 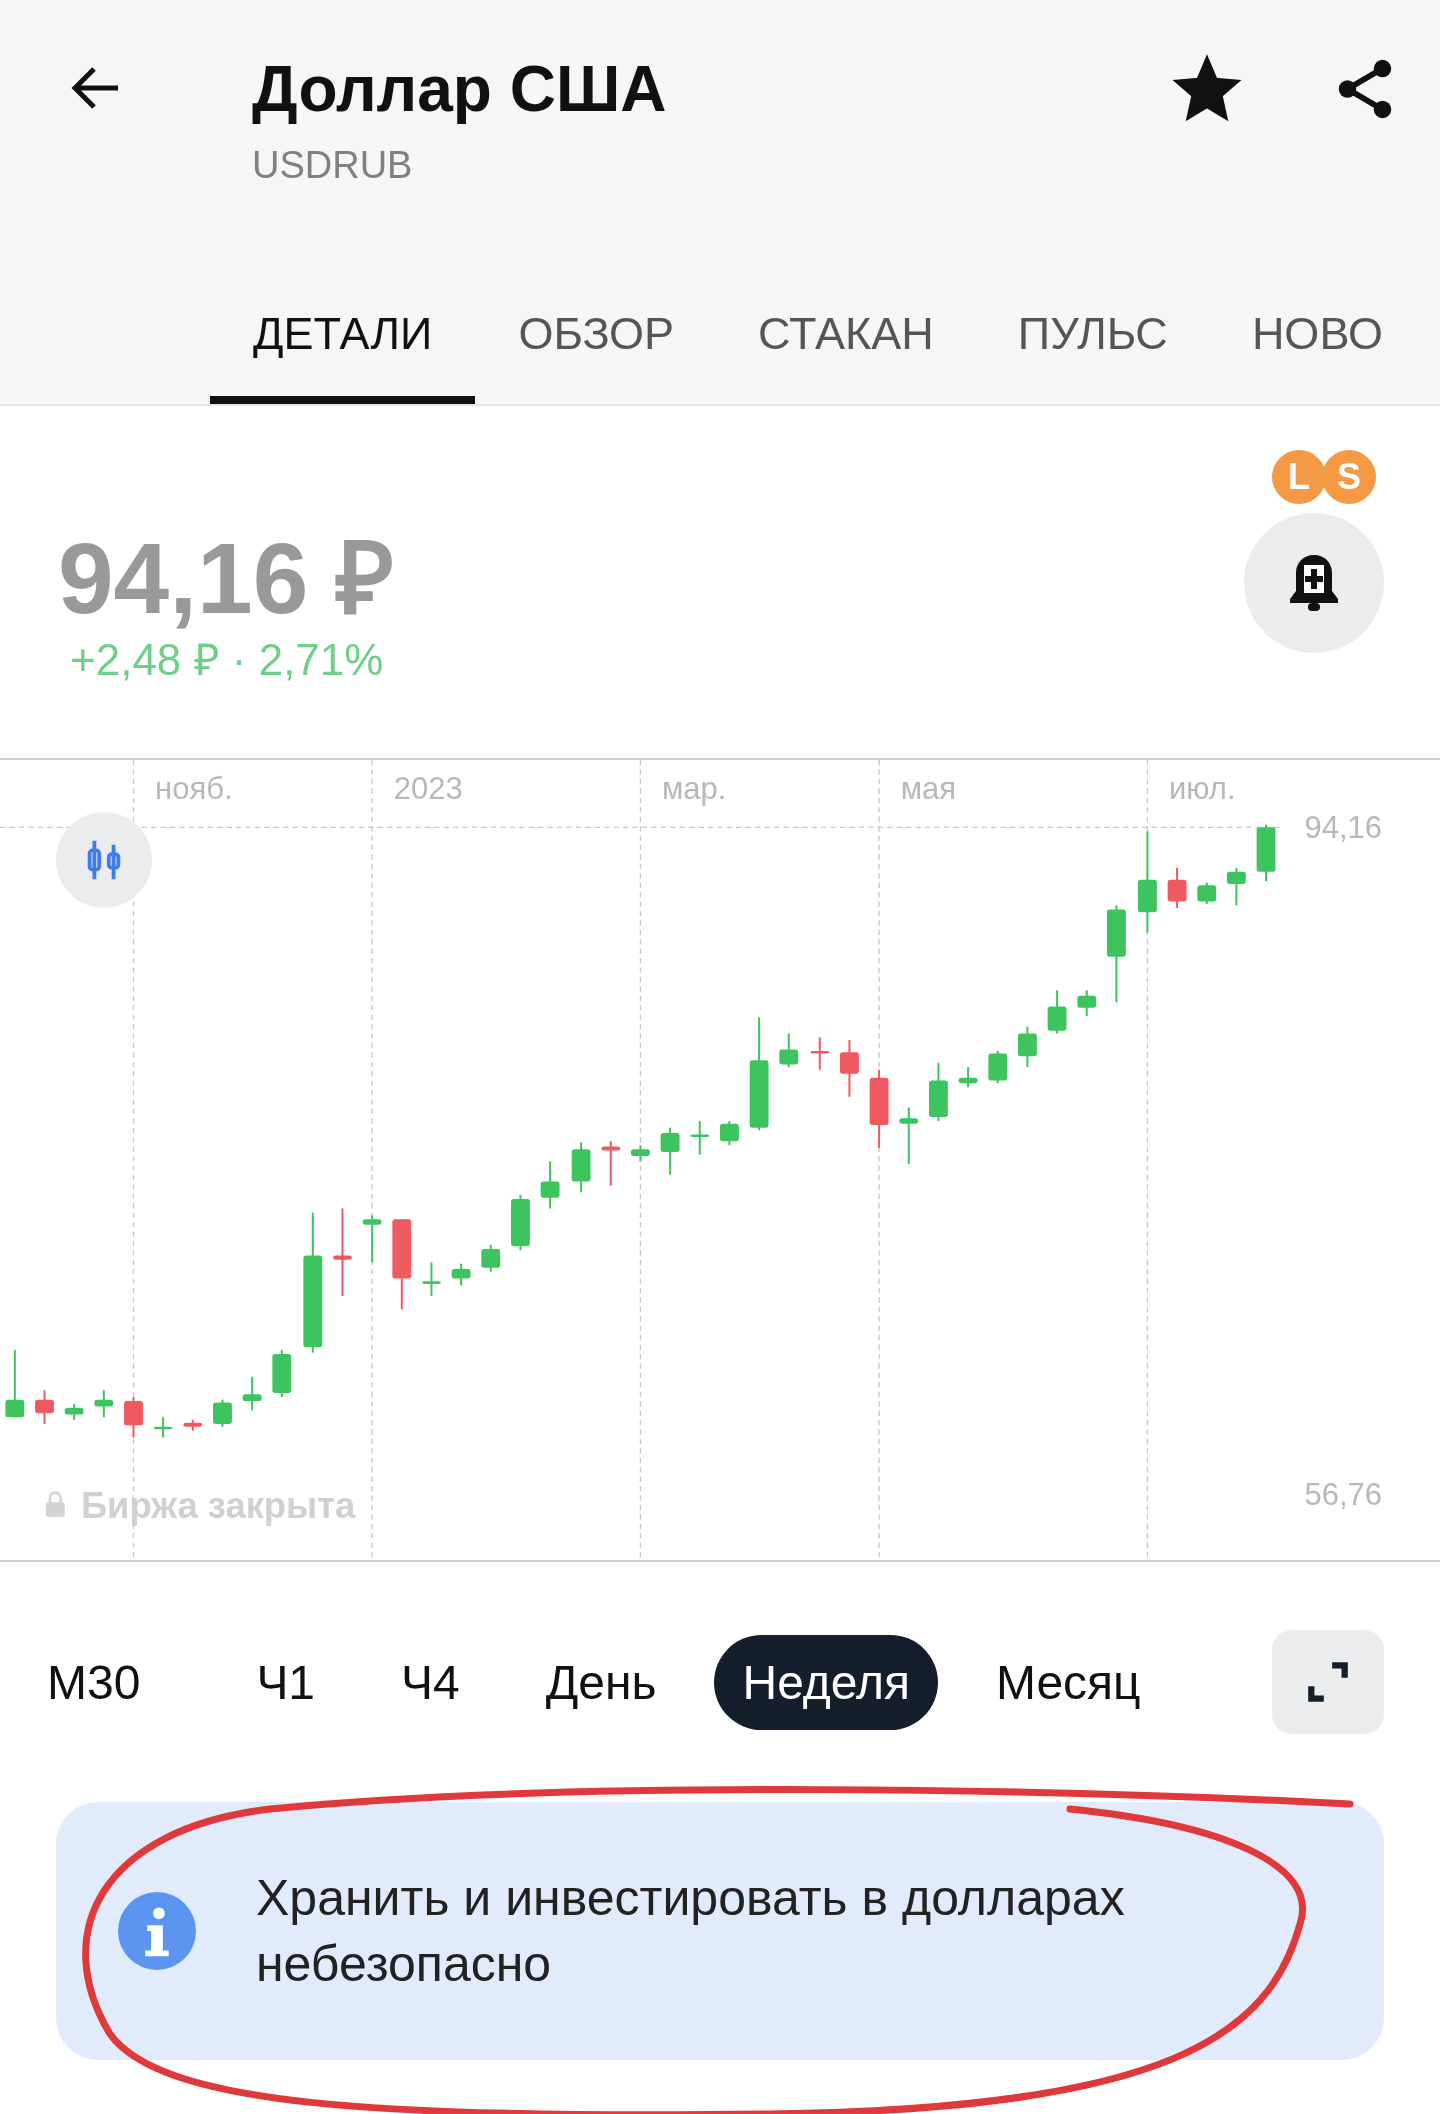 What do you see at coordinates (601, 1682) in the screenshot?
I see `timeframe-option: День` at bounding box center [601, 1682].